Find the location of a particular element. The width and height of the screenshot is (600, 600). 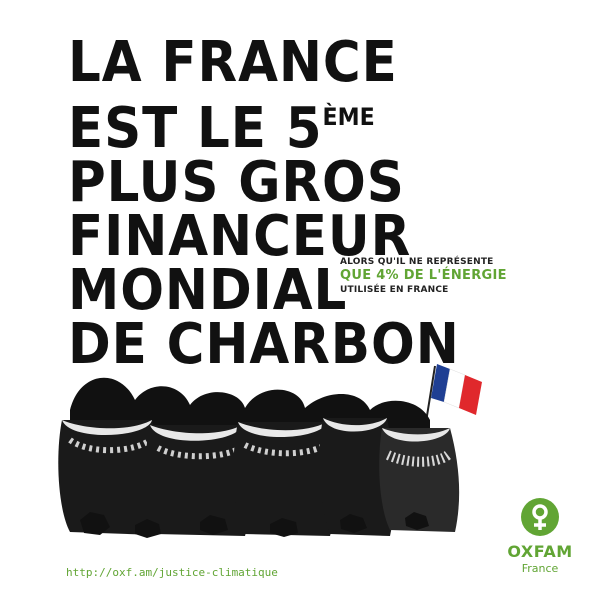

headline-line-3: PLUS GROS is located at coordinates (236, 182).